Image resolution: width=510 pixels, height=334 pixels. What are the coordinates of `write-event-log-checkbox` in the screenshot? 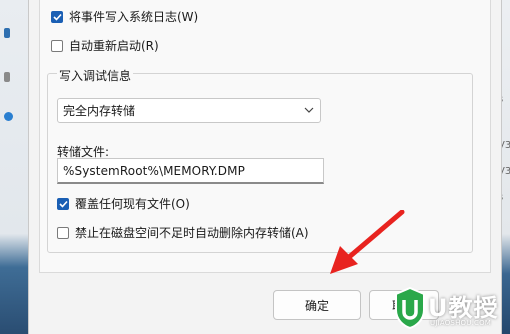 It's located at (57, 16).